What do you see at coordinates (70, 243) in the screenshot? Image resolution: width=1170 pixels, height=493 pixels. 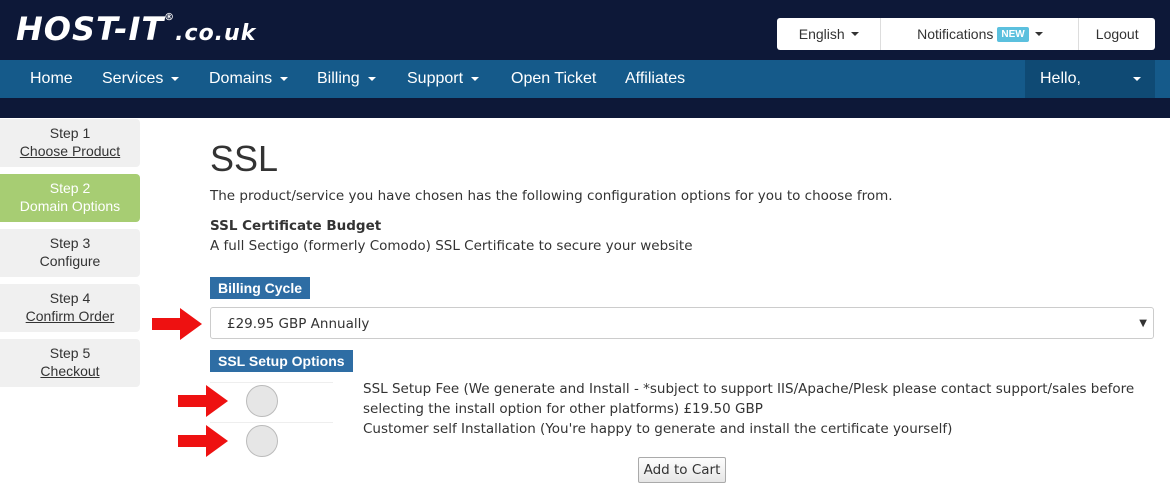 I see `step-number: Step 3` at bounding box center [70, 243].